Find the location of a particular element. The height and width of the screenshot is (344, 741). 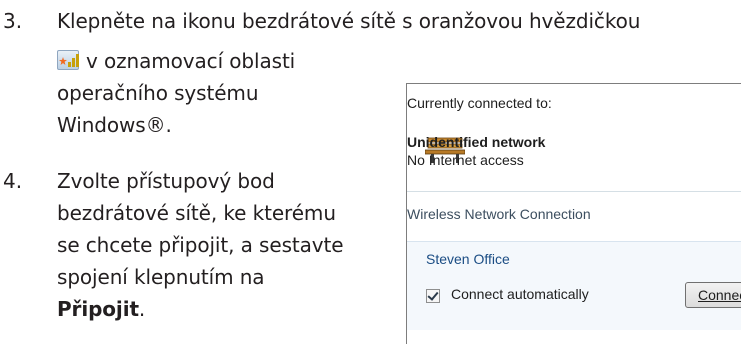

wireless-network-orange-star-icon is located at coordinates (68, 60).